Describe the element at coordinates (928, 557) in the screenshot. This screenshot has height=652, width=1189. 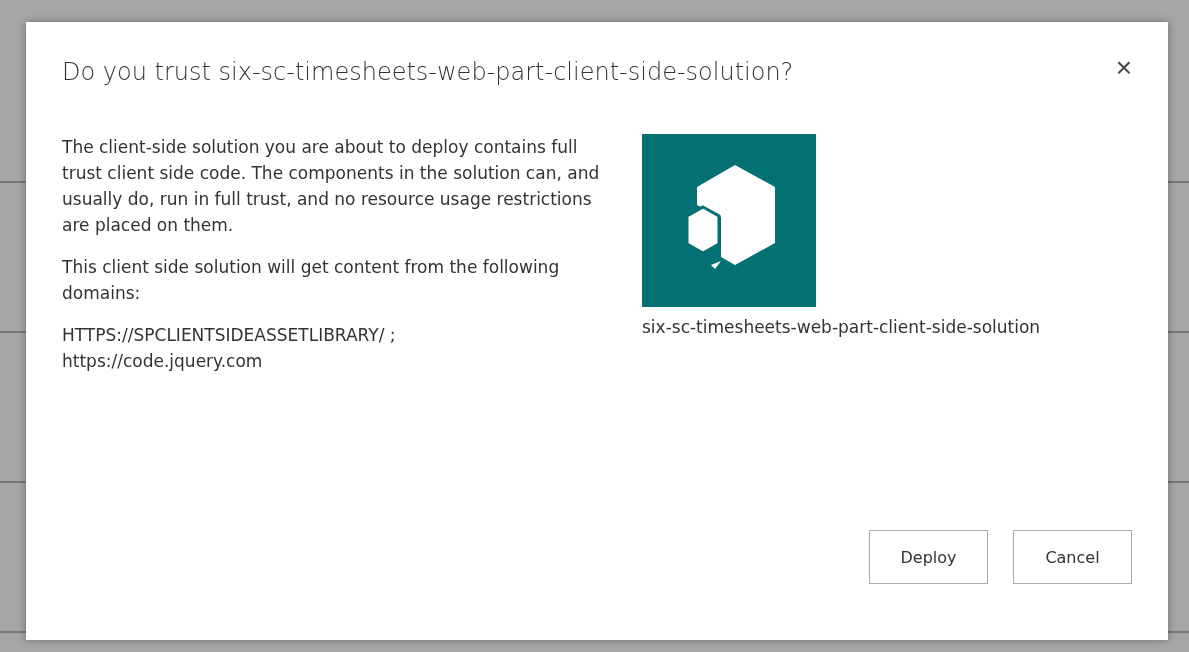
I see `deploy-button: Deploy` at that location.